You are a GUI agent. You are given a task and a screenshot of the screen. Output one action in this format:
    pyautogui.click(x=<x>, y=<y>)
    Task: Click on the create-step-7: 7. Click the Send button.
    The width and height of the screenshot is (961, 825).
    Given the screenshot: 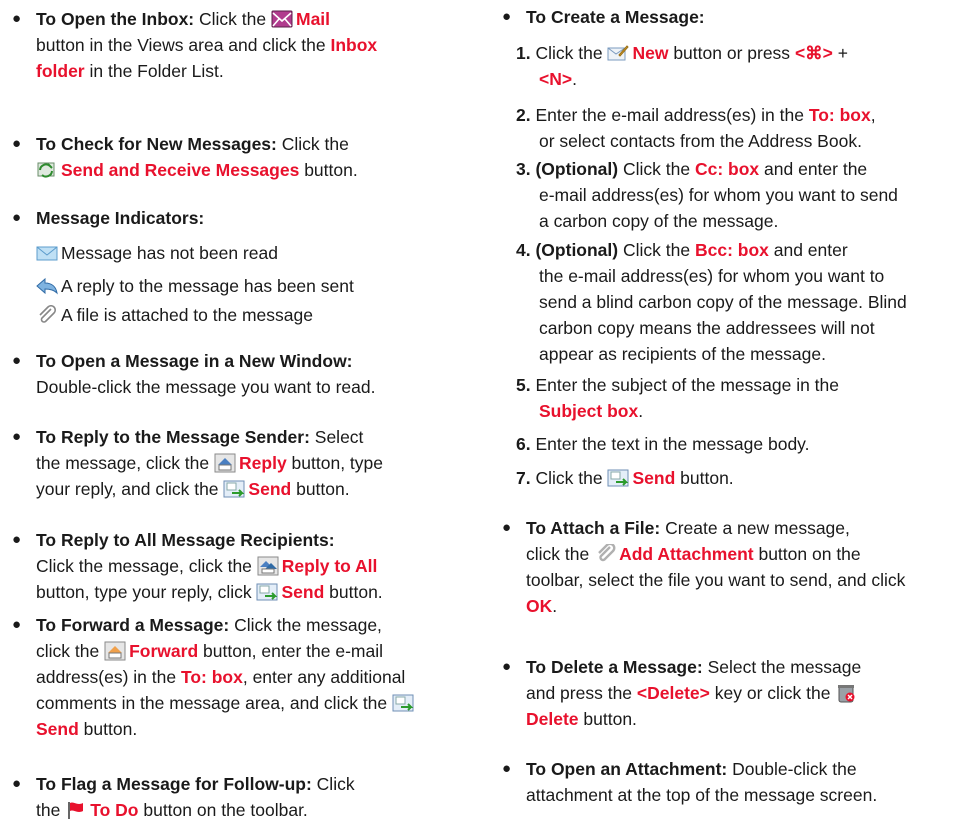 What is the action you would take?
    pyautogui.click(x=625, y=478)
    